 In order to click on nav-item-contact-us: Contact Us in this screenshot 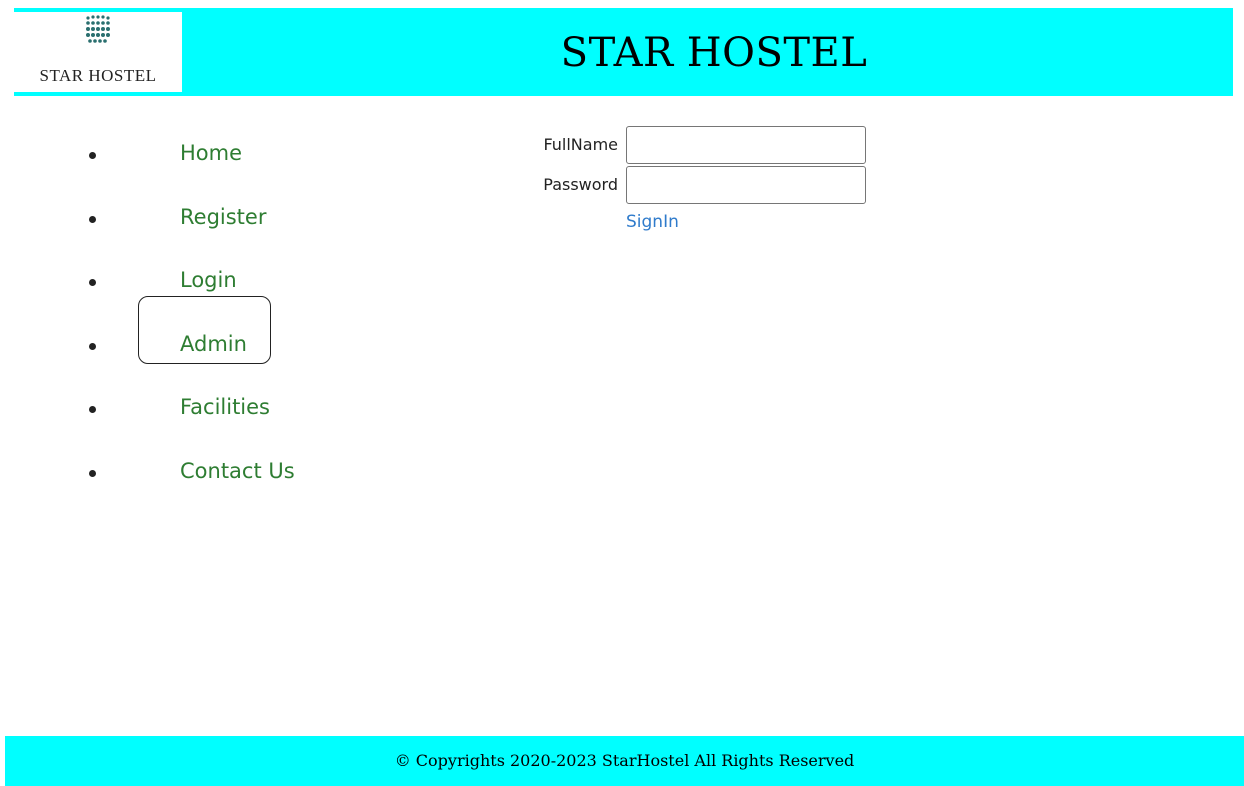, I will do `click(210, 474)`.